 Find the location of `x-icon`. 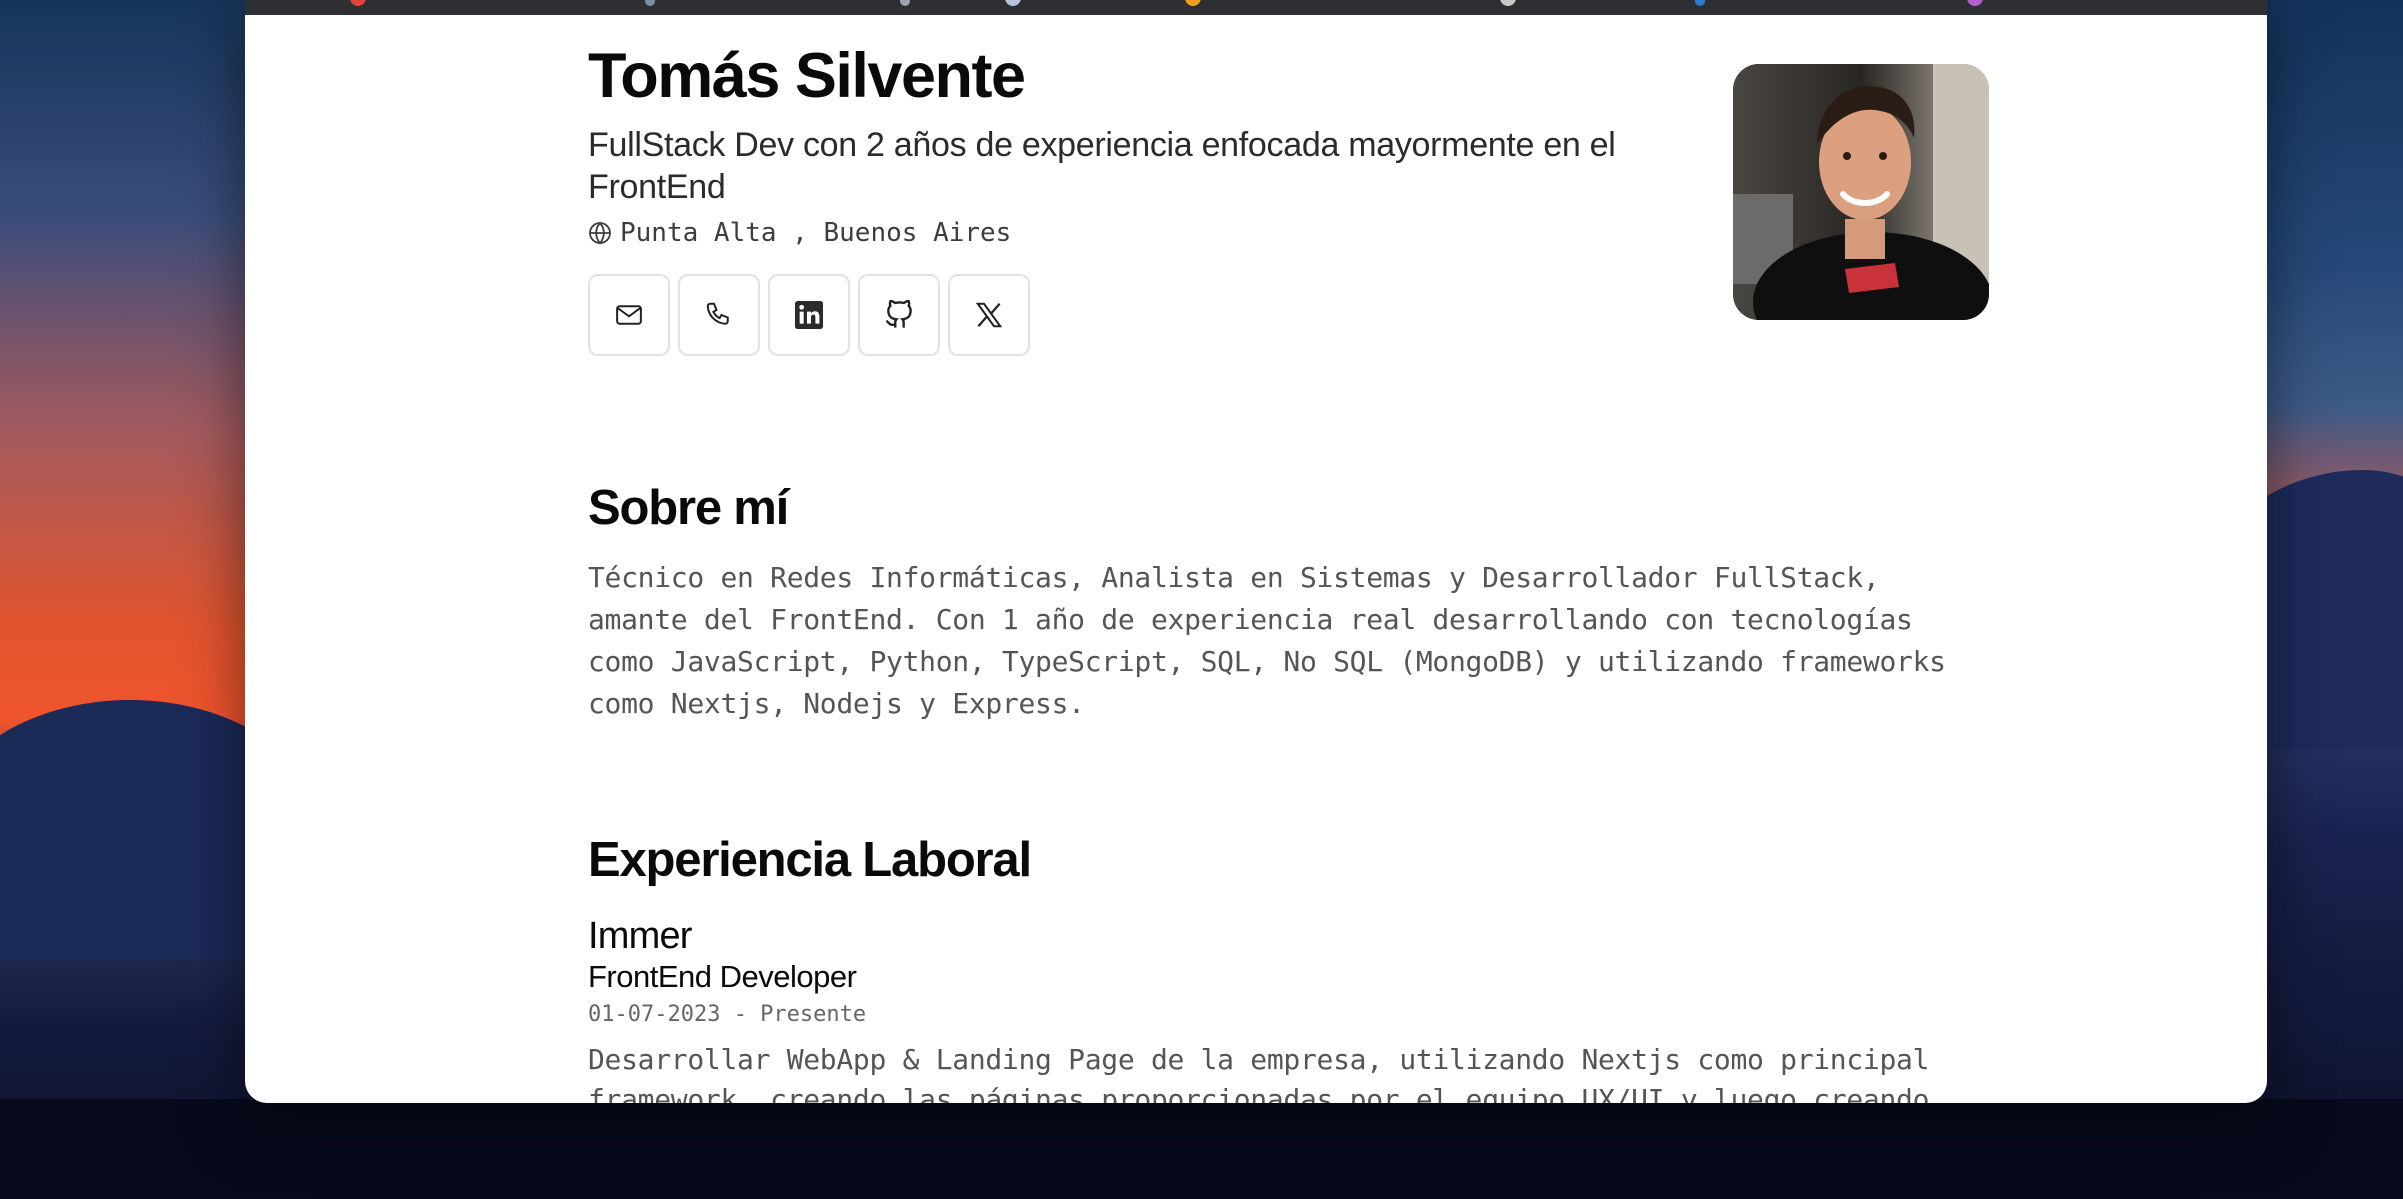

x-icon is located at coordinates (989, 315).